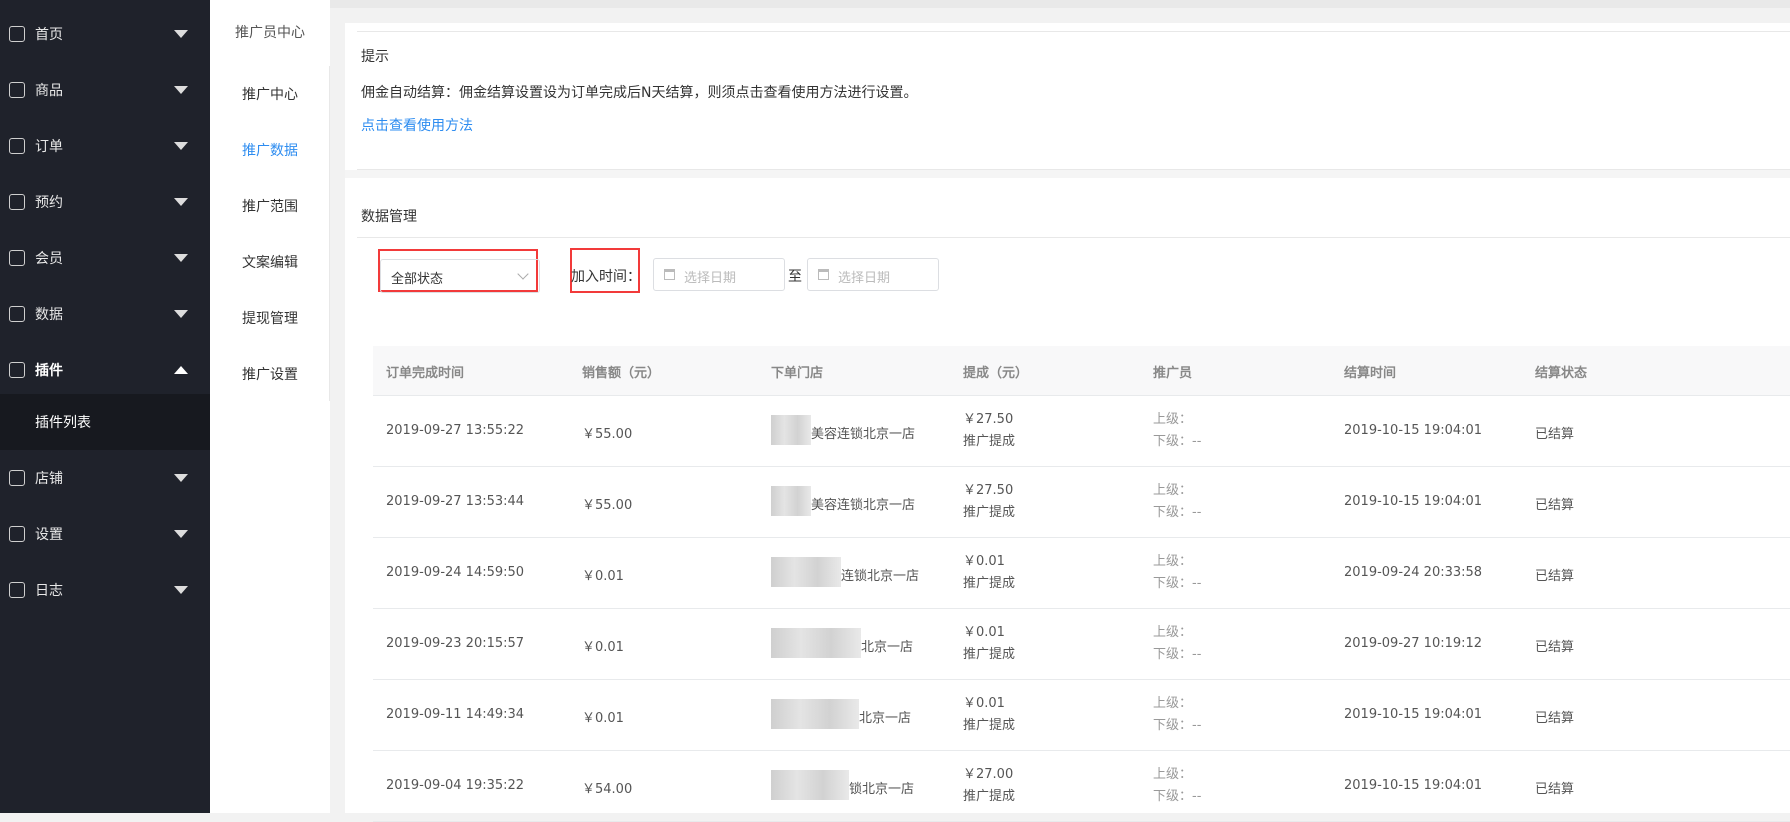 This screenshot has height=822, width=1790. I want to click on sidebar-item: 日志, so click(105, 590).